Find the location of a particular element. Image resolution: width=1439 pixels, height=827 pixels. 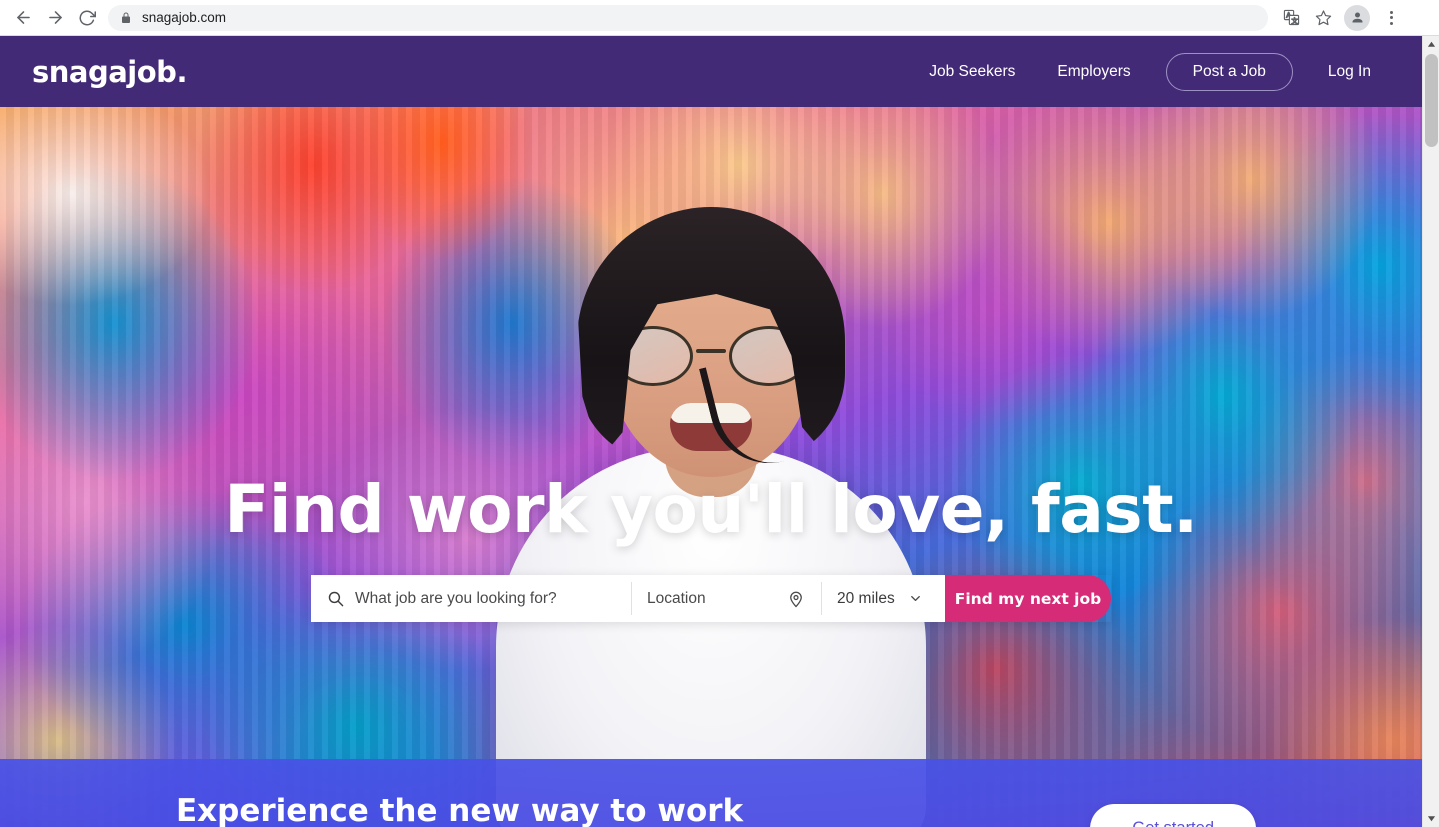

three-dot-menu-icon is located at coordinates (1391, 18).